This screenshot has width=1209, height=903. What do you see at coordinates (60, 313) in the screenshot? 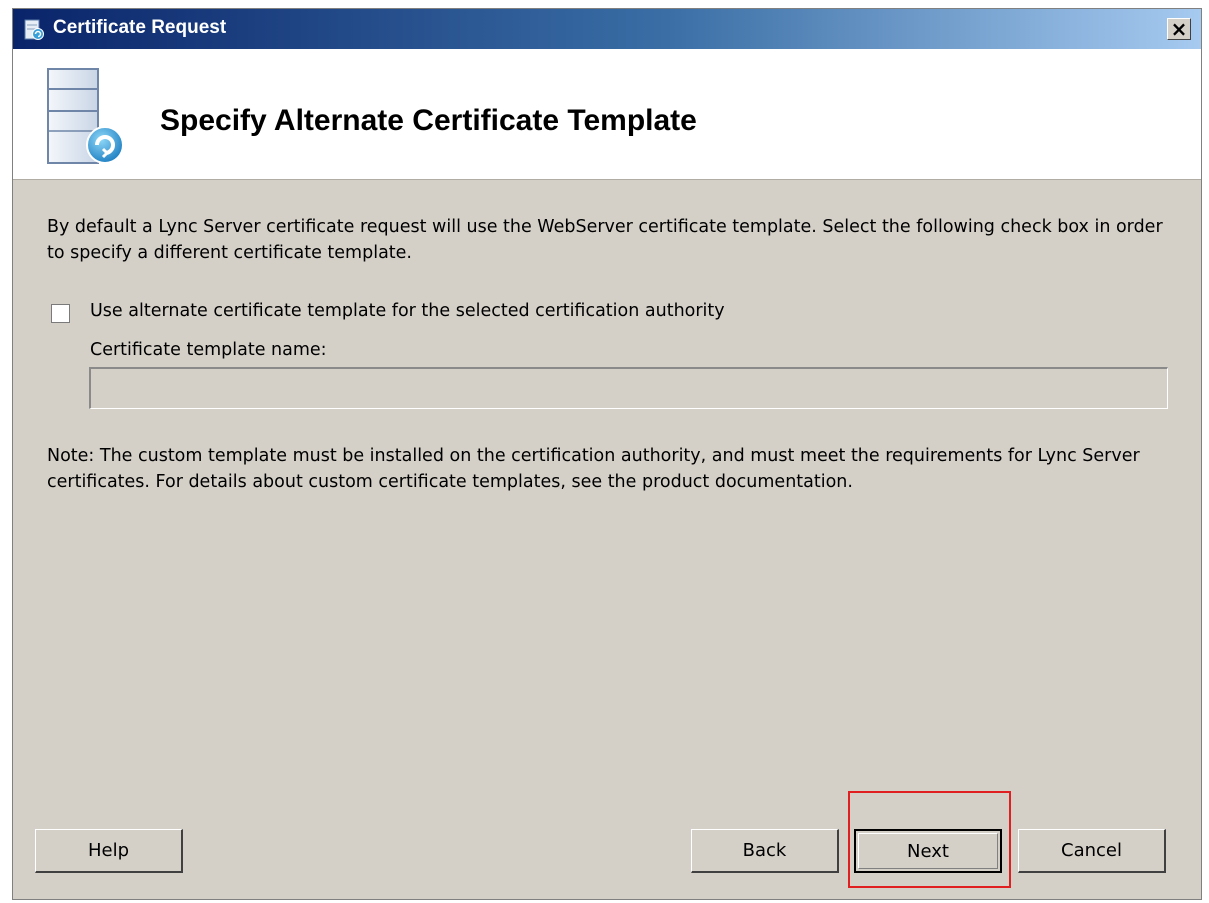
I see `alternate-template-checkbox` at bounding box center [60, 313].